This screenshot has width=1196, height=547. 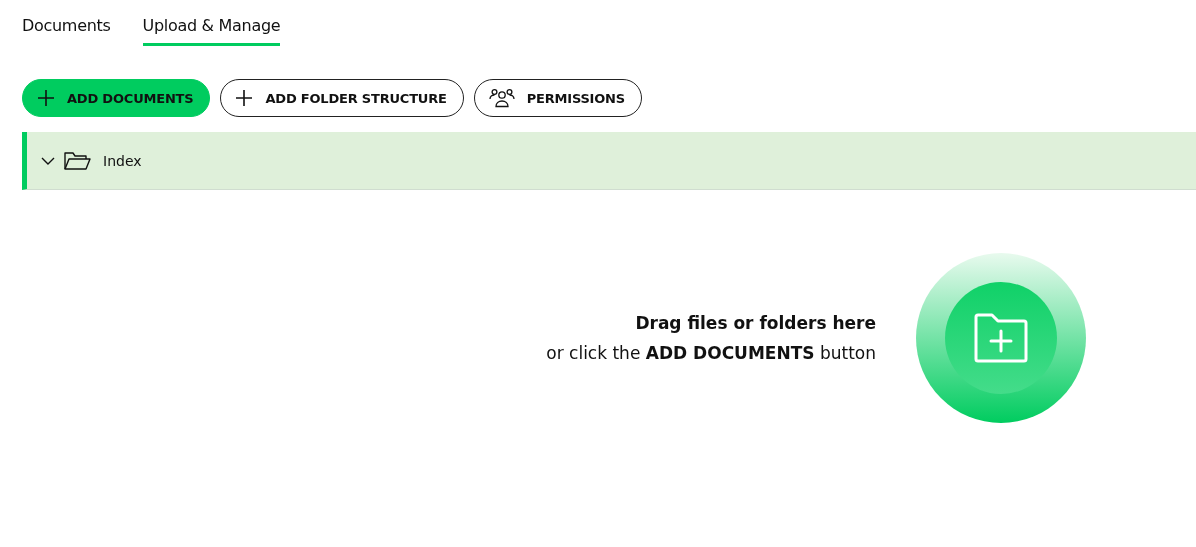 I want to click on permissions-button: PERMISSIONS, so click(x=557, y=98).